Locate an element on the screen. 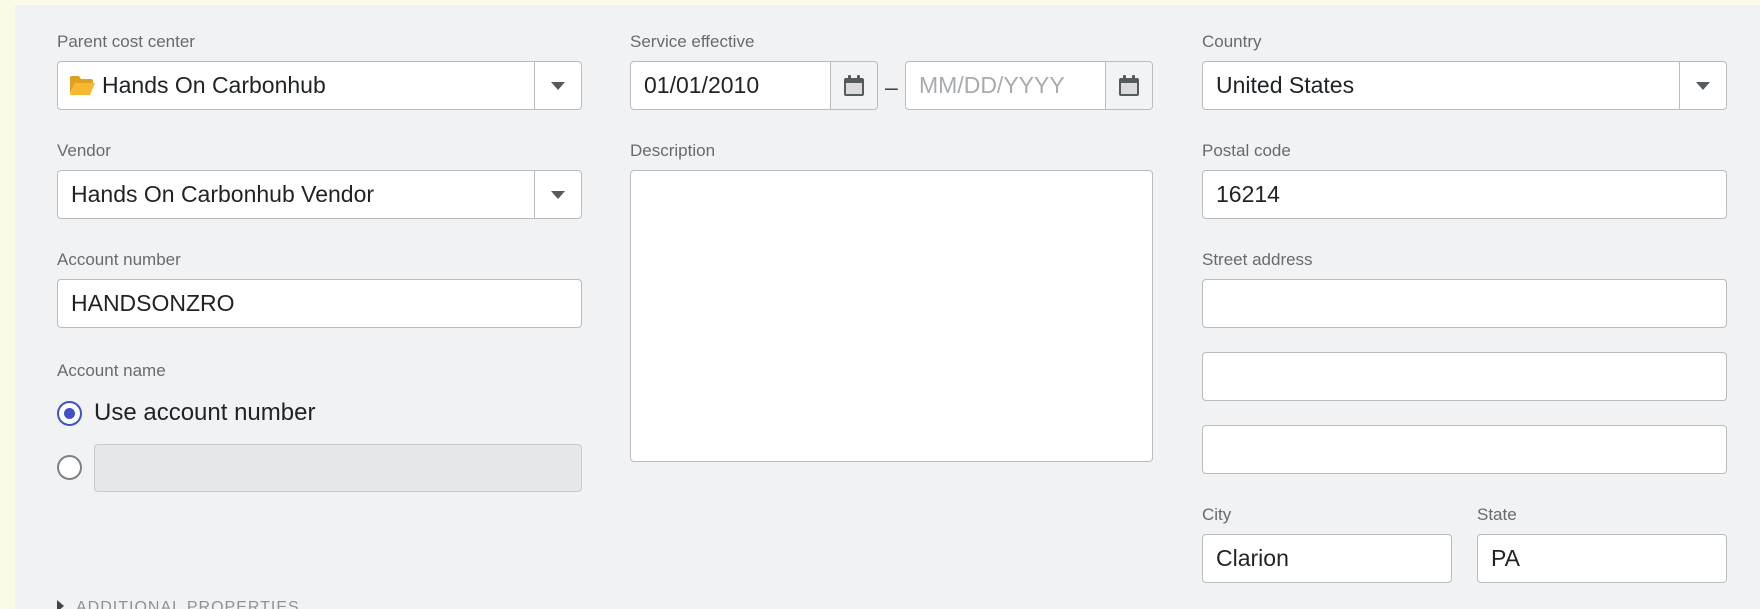 The width and height of the screenshot is (1760, 609). caret-right-icon is located at coordinates (60, 604).